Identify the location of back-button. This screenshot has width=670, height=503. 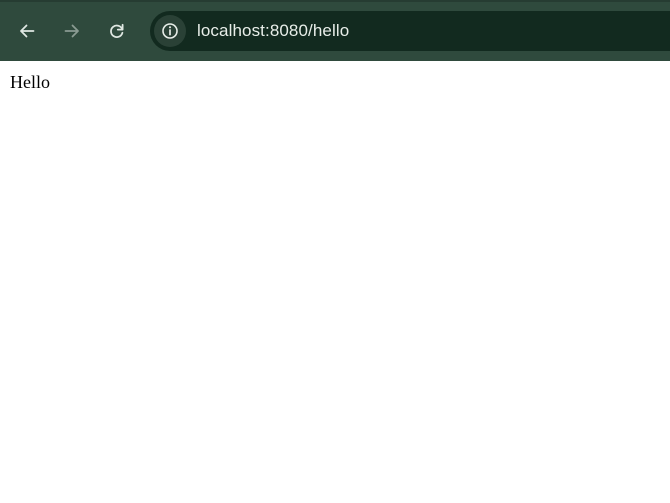
(27, 31).